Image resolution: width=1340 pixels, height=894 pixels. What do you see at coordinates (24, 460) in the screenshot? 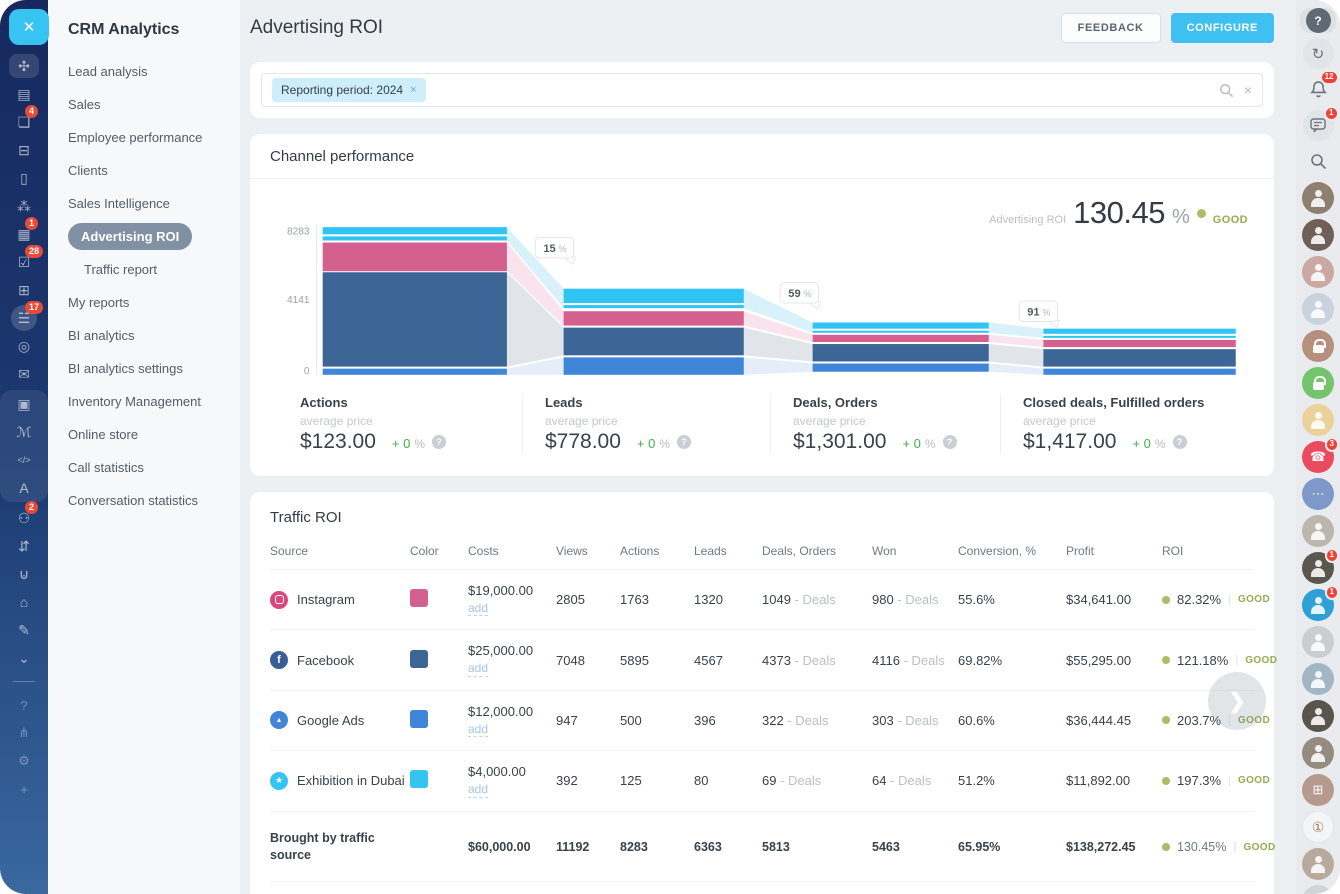
I see `code-icon: </>` at bounding box center [24, 460].